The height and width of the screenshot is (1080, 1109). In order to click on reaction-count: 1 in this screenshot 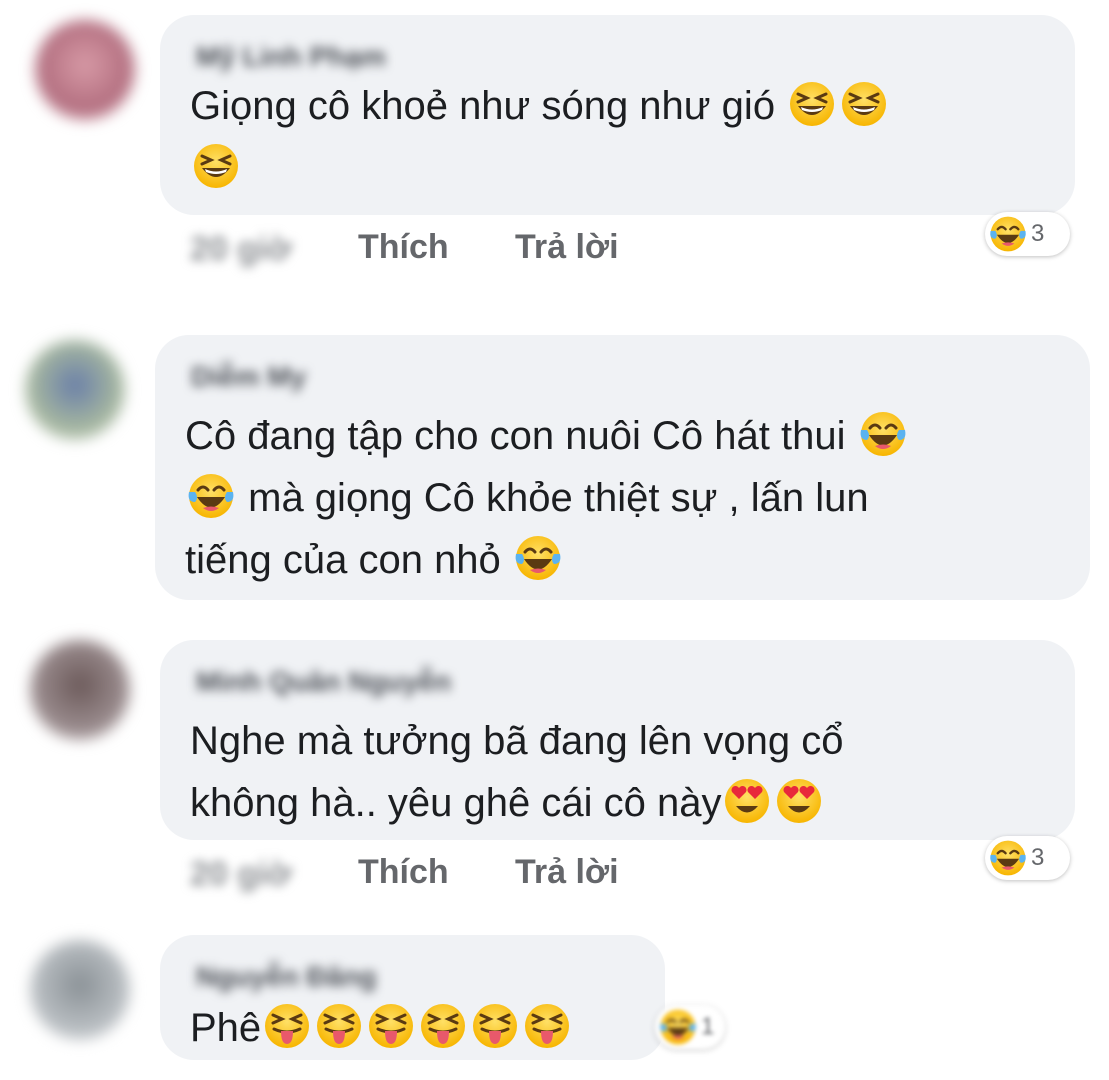, I will do `click(708, 1026)`.